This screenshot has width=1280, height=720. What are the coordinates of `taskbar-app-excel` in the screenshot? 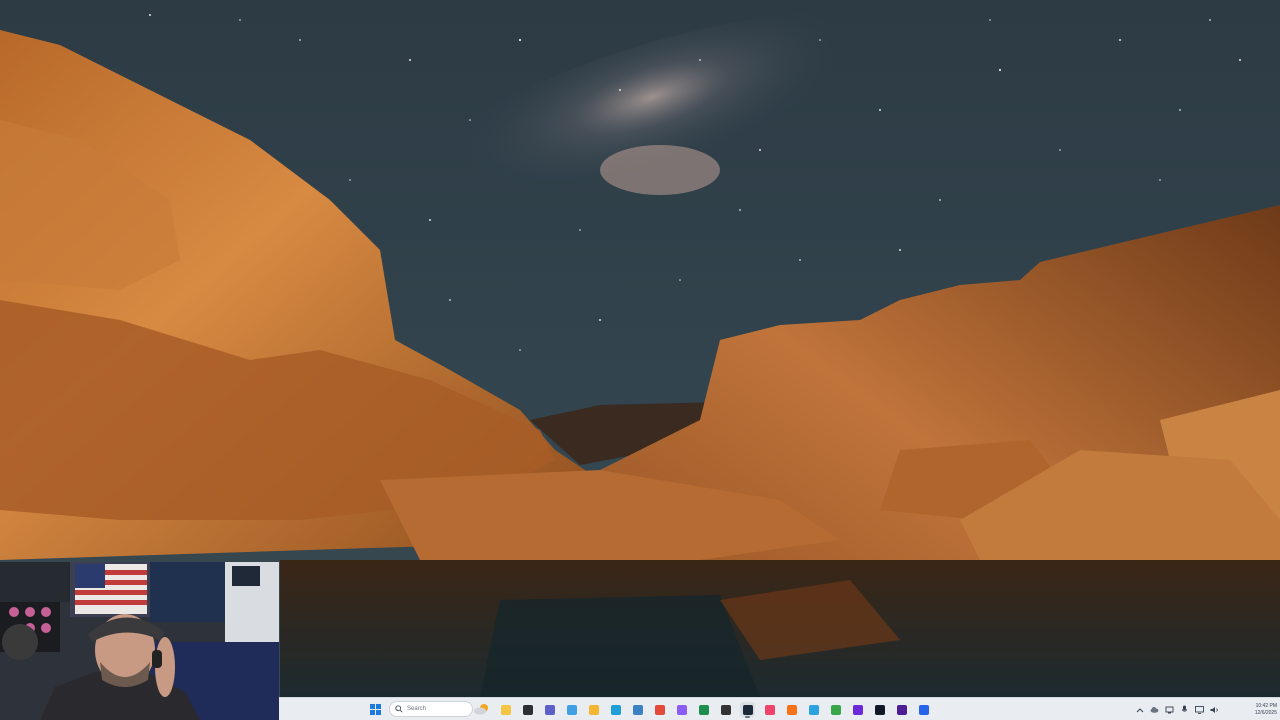 It's located at (703, 709).